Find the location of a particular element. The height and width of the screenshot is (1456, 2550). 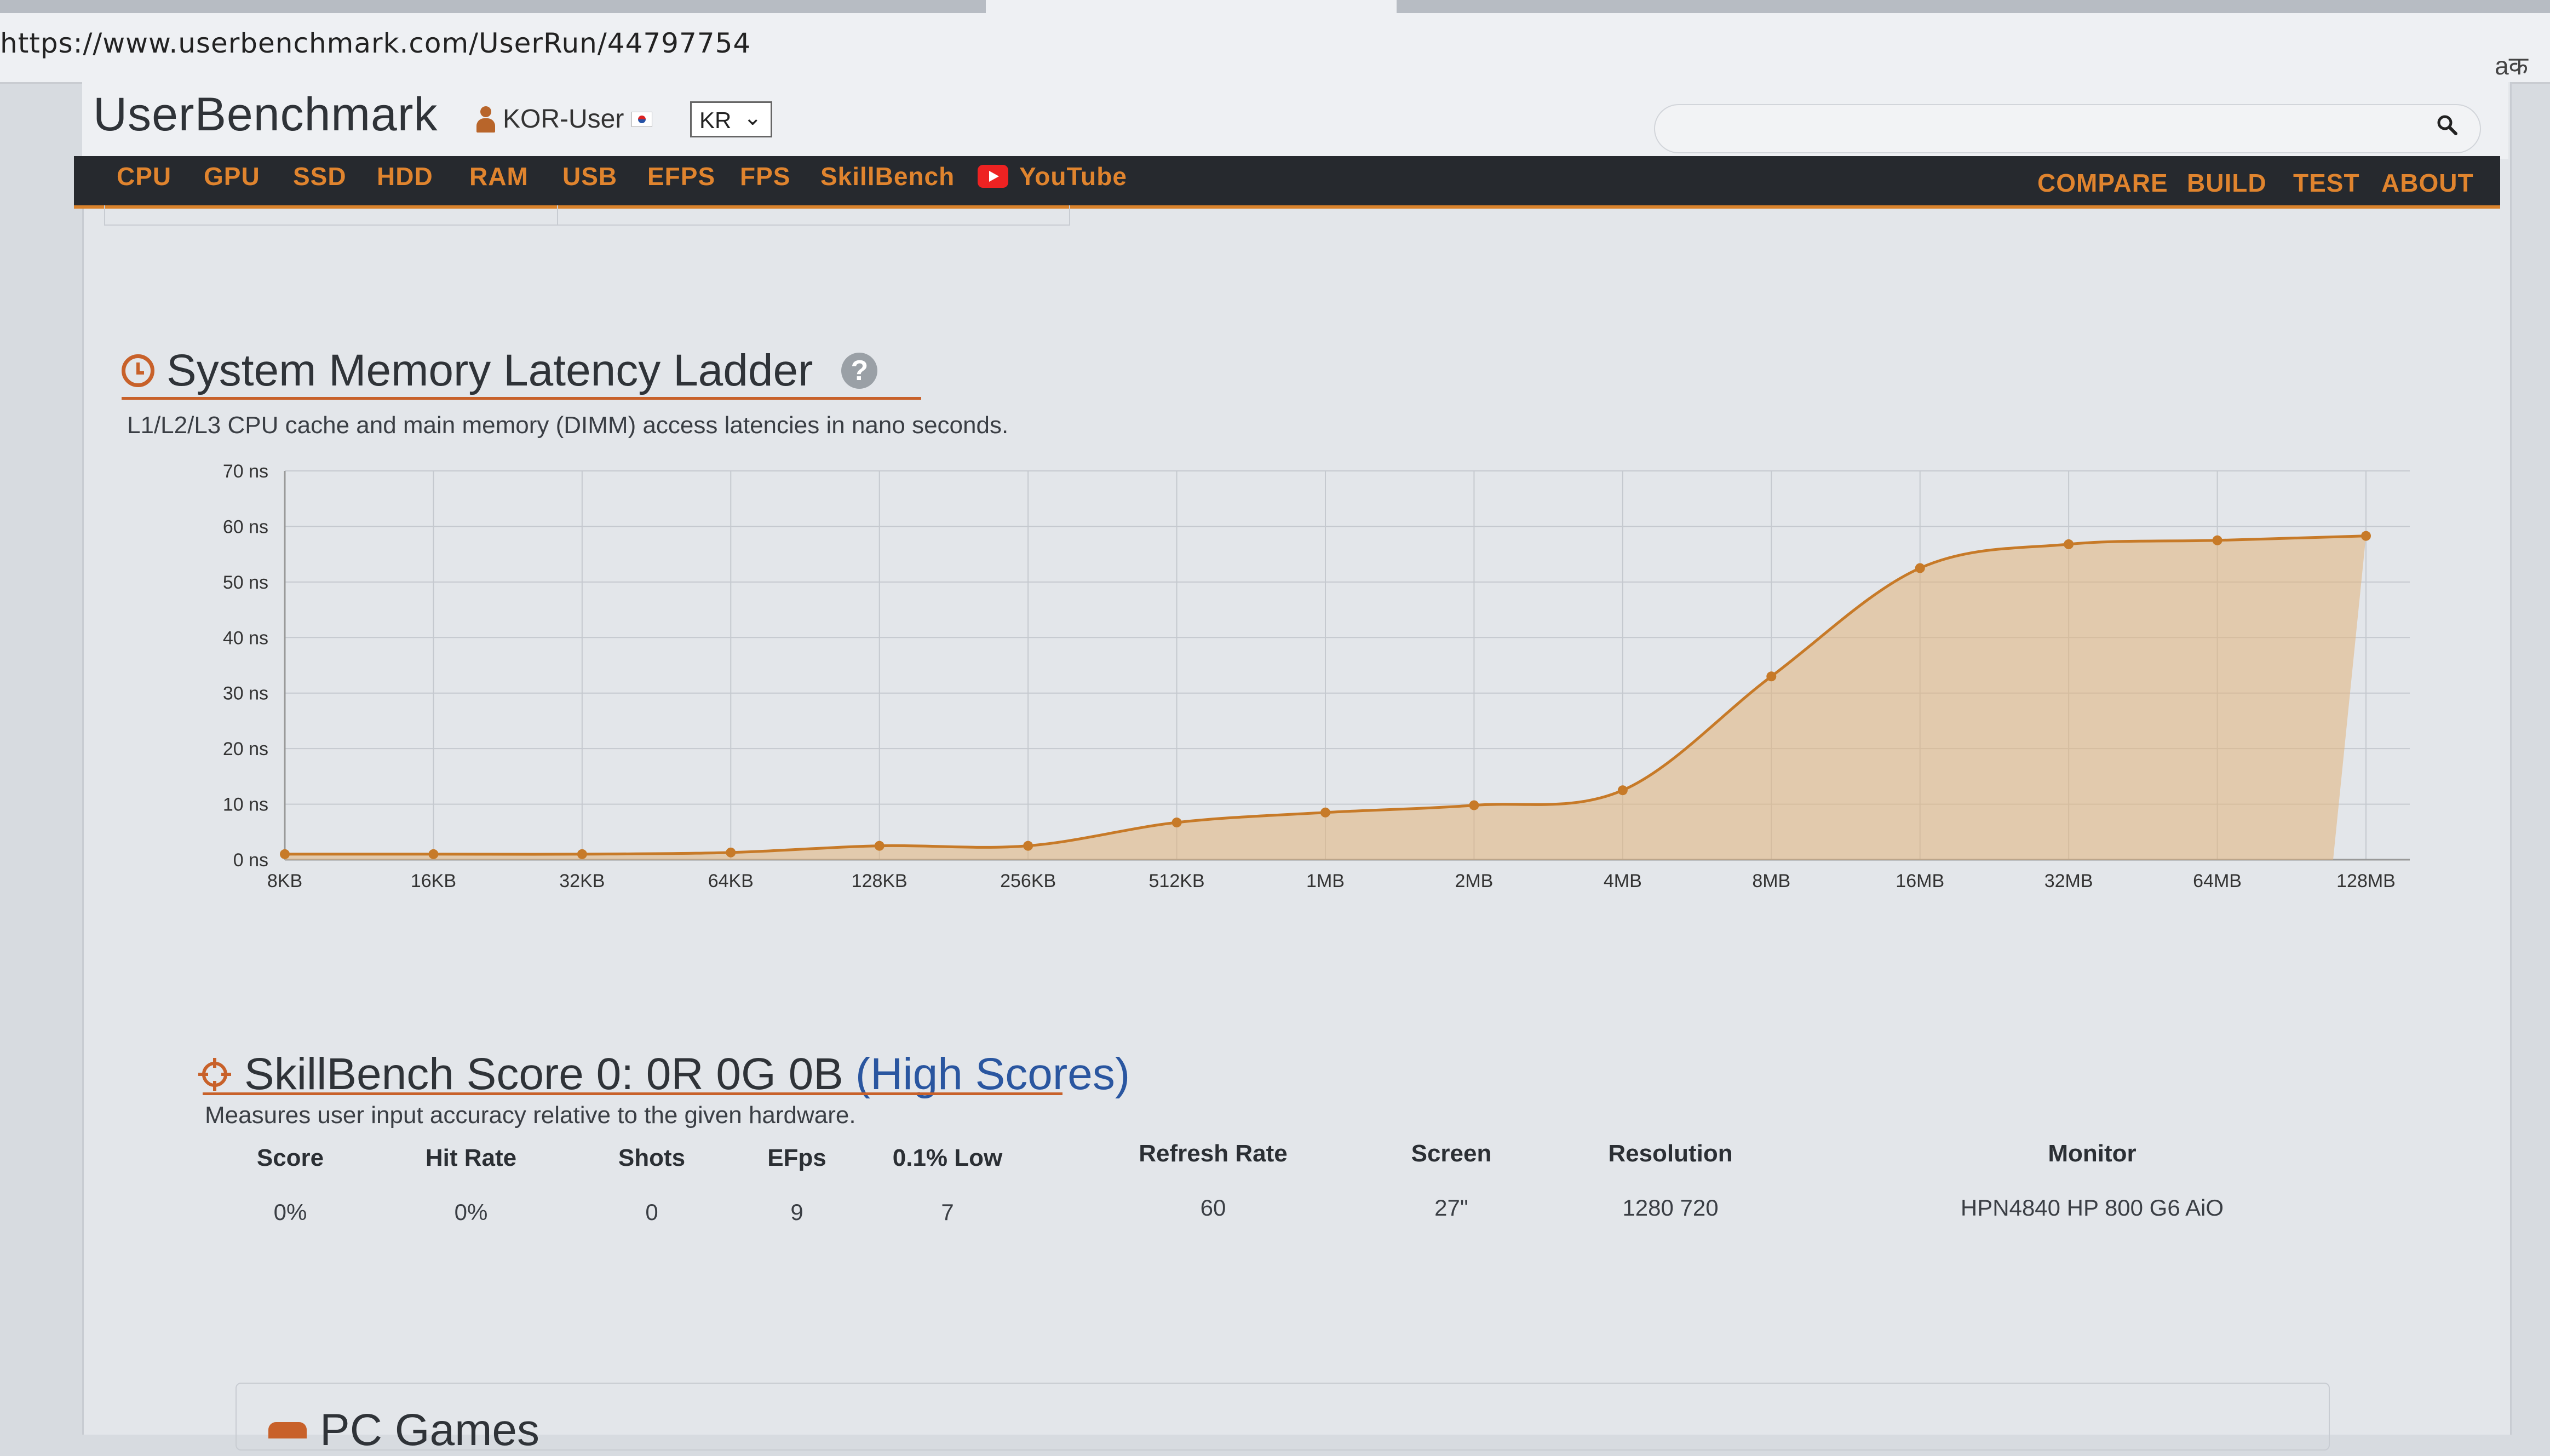

site-header: UserBenchmark KOR-User KR ⌄ is located at coordinates (1295, 120).